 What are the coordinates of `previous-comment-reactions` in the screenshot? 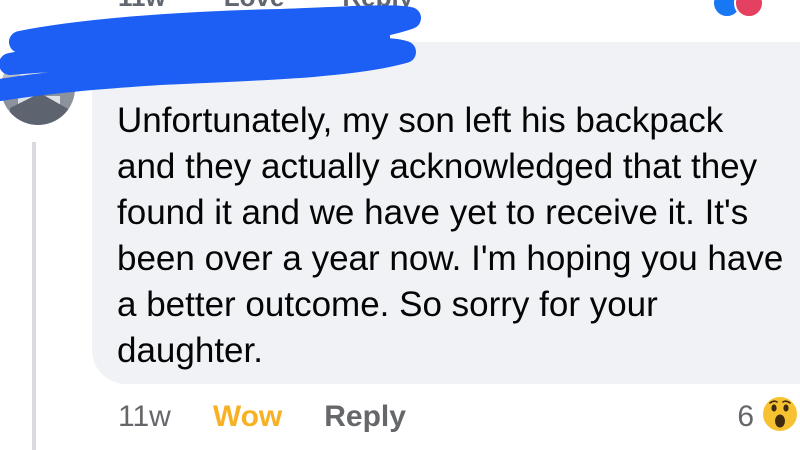 It's located at (742, 9).